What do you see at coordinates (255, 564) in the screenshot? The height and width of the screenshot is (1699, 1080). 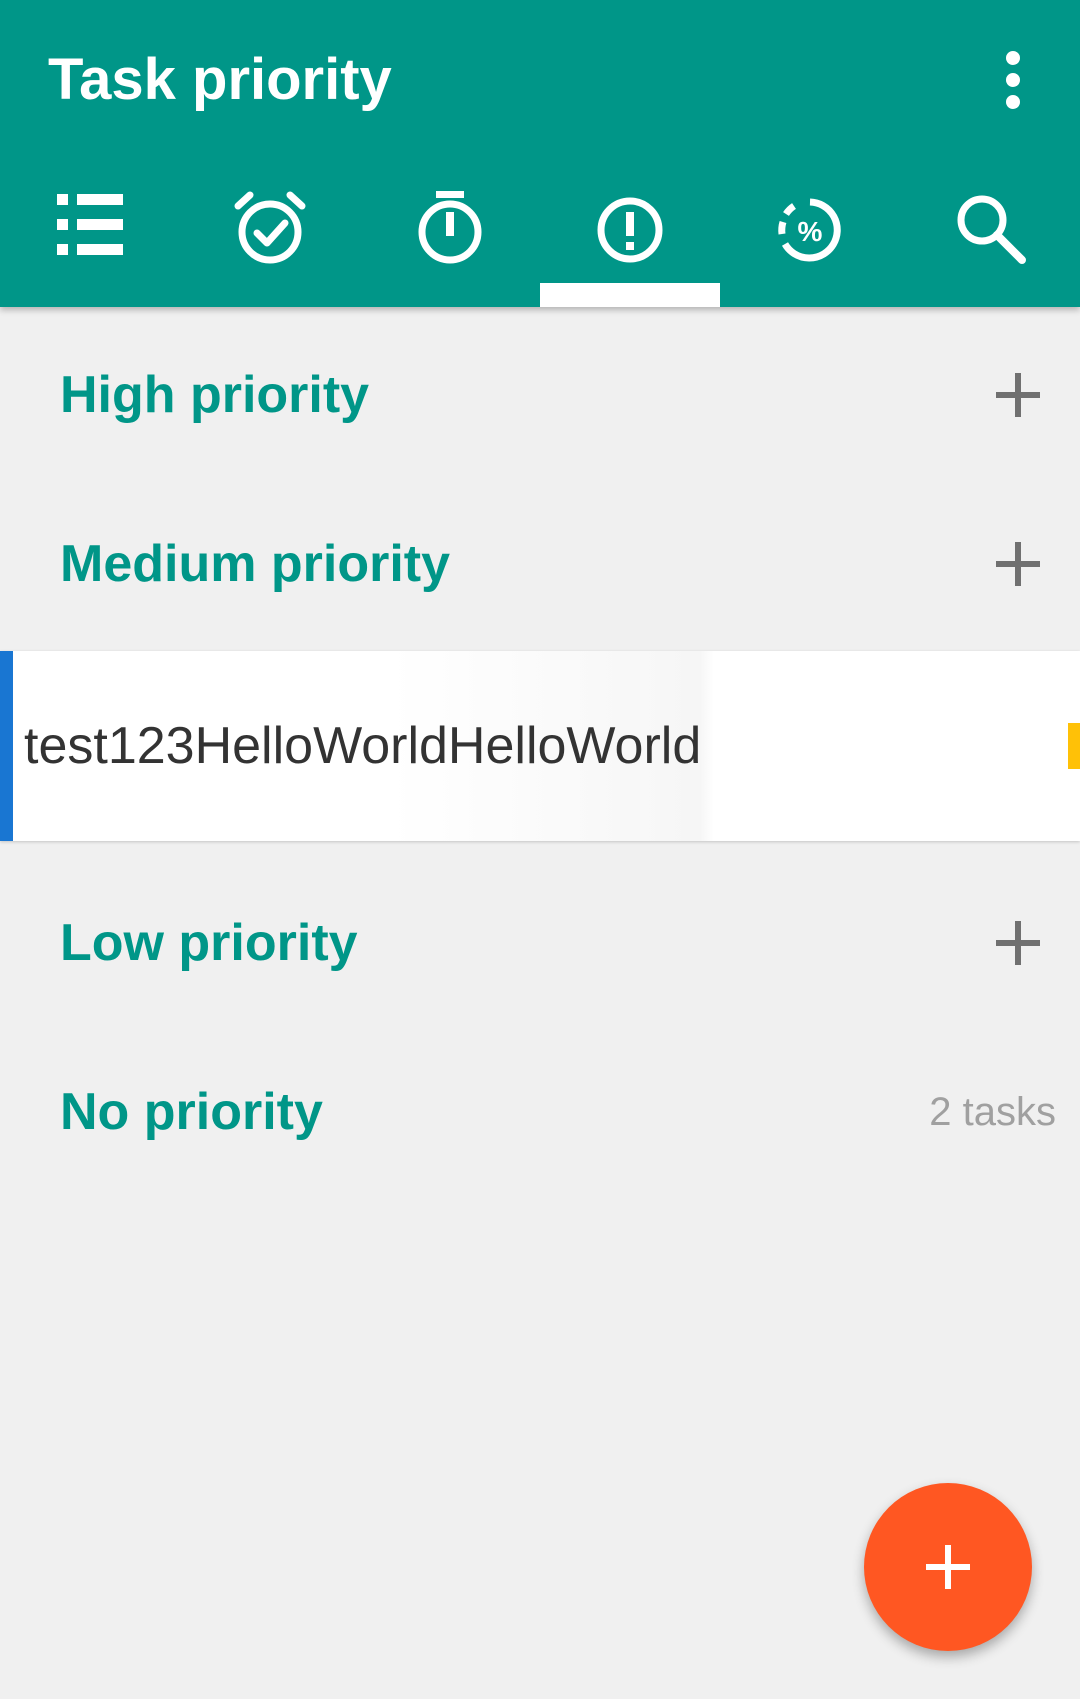 I see `section-title: Medium priority` at bounding box center [255, 564].